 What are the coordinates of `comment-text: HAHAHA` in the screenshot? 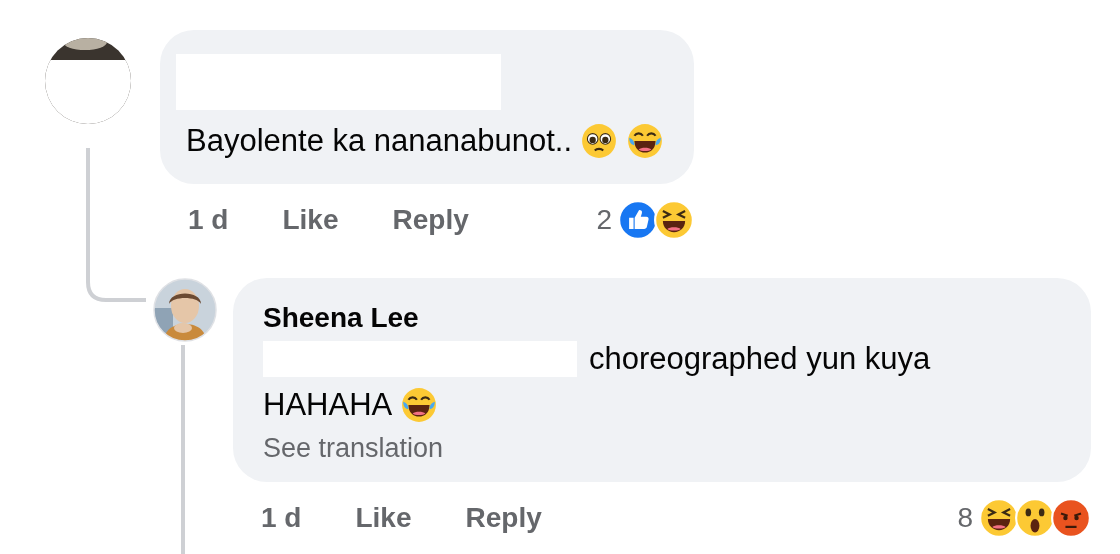 It's located at (328, 405).